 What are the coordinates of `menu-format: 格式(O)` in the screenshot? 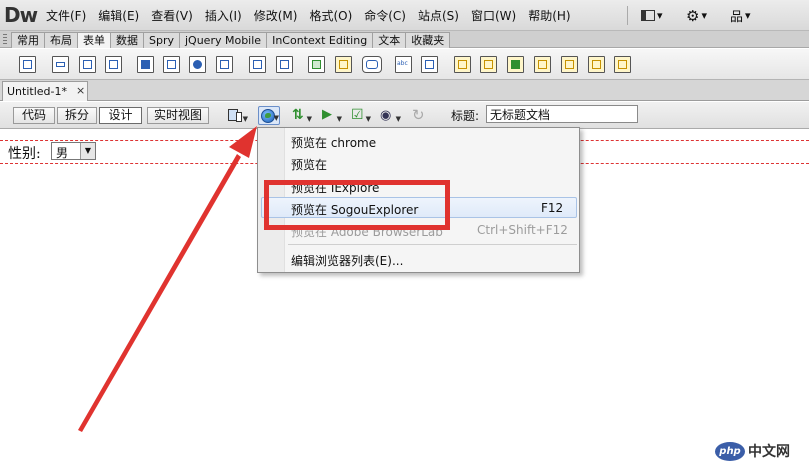 It's located at (330, 15).